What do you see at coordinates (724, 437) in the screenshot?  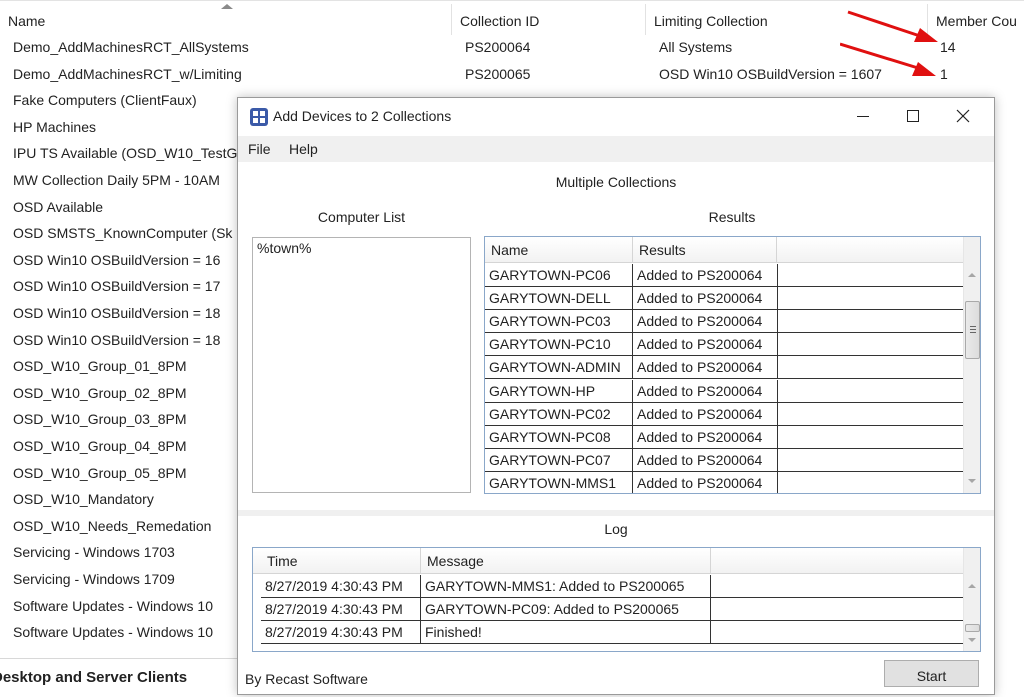 I see `results-row: GARYTOWN-PC08 Added to PS200064` at bounding box center [724, 437].